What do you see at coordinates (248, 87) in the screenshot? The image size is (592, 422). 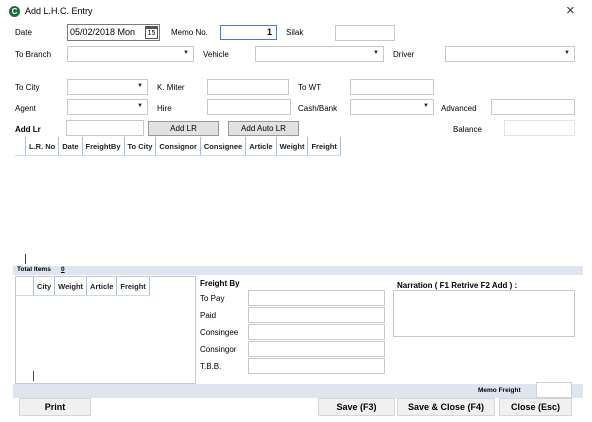 I see `k-miter-field` at bounding box center [248, 87].